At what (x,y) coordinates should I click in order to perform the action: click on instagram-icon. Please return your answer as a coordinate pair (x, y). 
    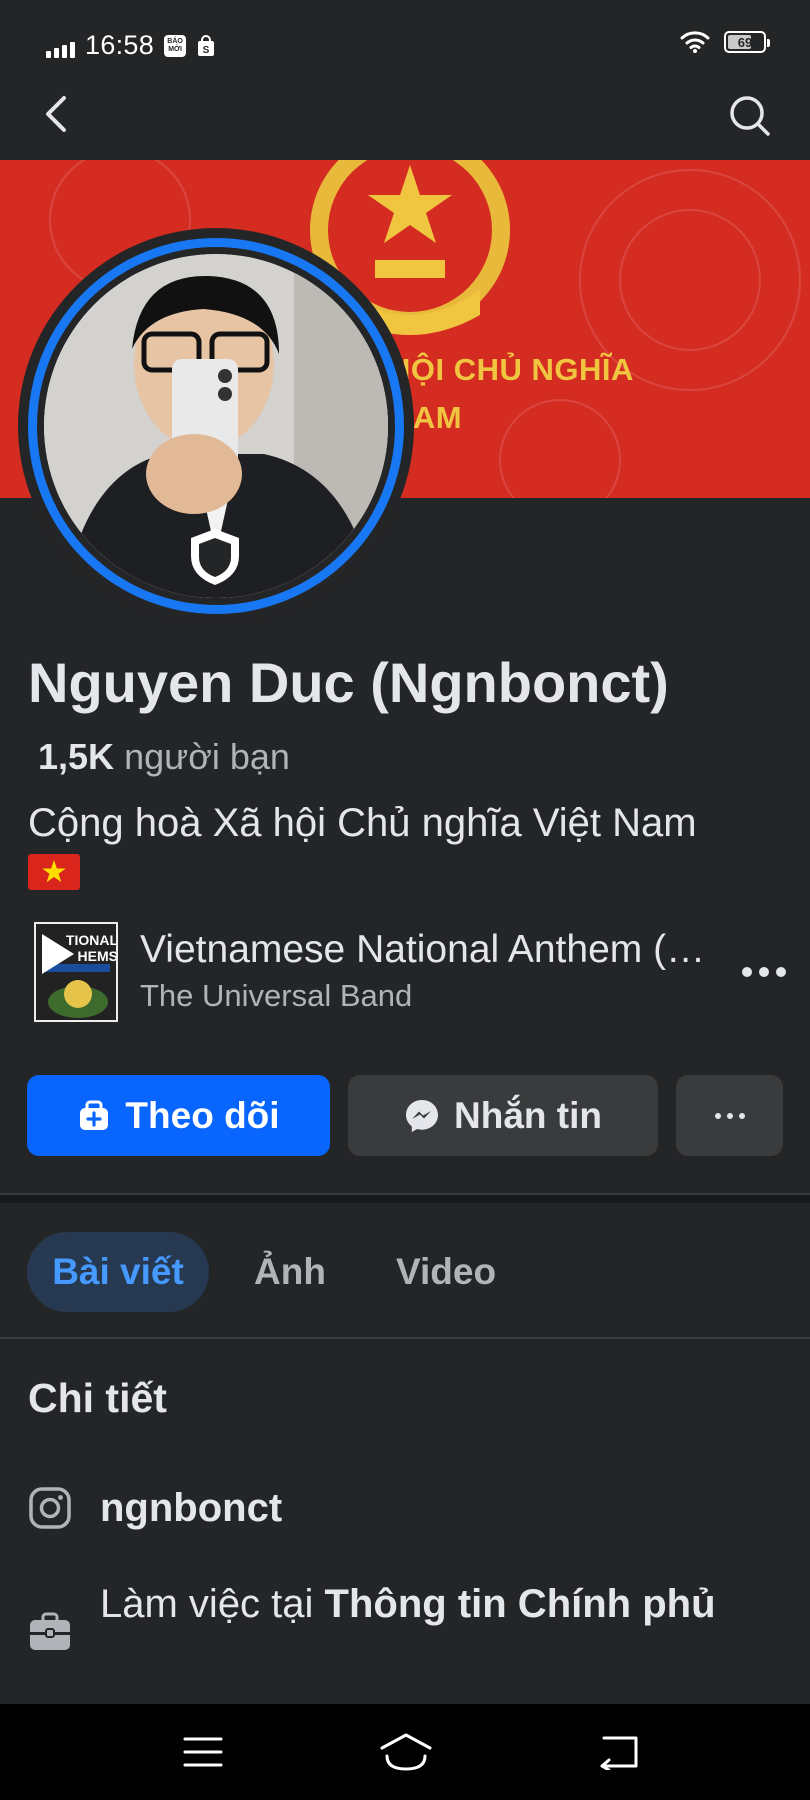
    Looking at the image, I should click on (50, 1508).